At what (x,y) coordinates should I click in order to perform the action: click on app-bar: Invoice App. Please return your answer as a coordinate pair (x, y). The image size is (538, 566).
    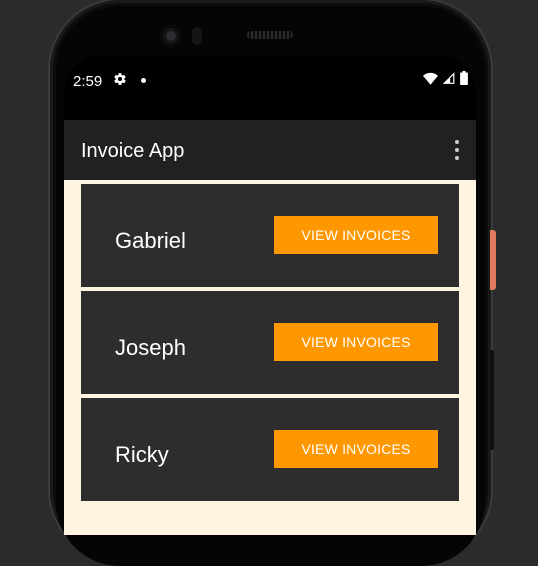
    Looking at the image, I should click on (270, 150).